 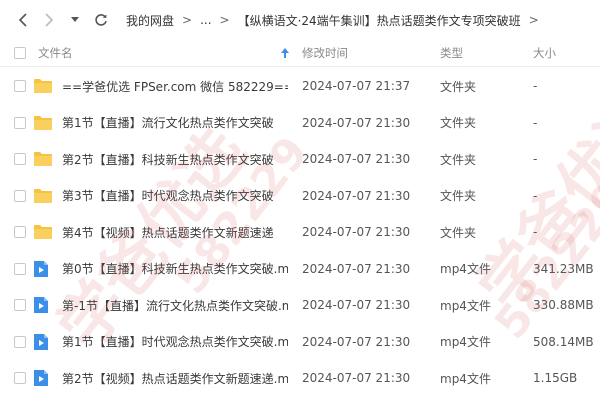 What do you see at coordinates (555, 378) in the screenshot?
I see `file-size: 1.15GB` at bounding box center [555, 378].